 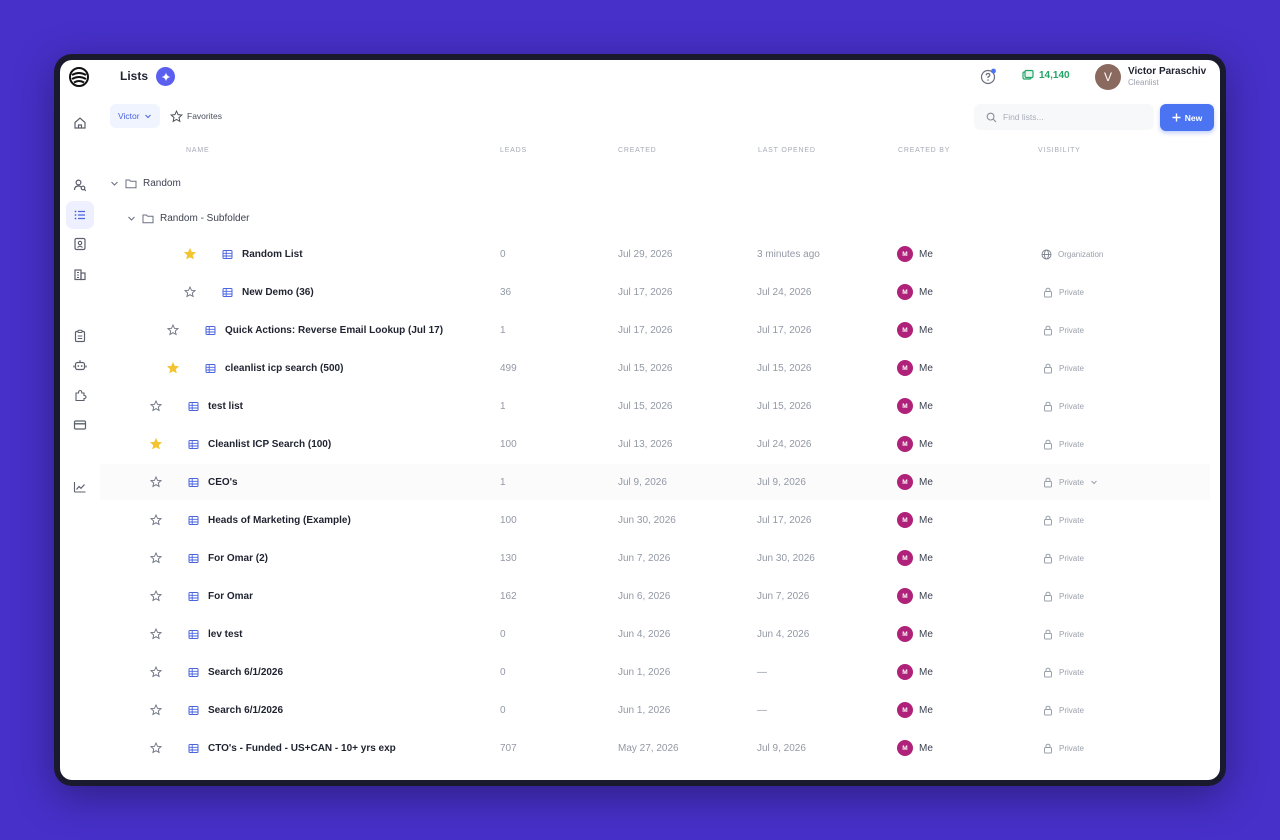 I want to click on clipboard-icon, so click(x=80, y=336).